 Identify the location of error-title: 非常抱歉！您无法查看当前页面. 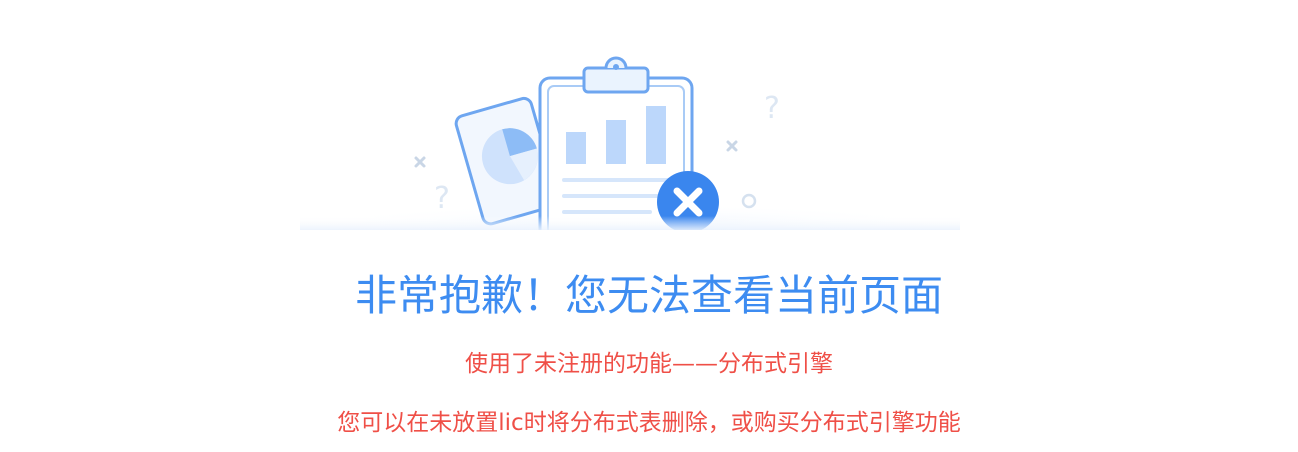
(648, 295).